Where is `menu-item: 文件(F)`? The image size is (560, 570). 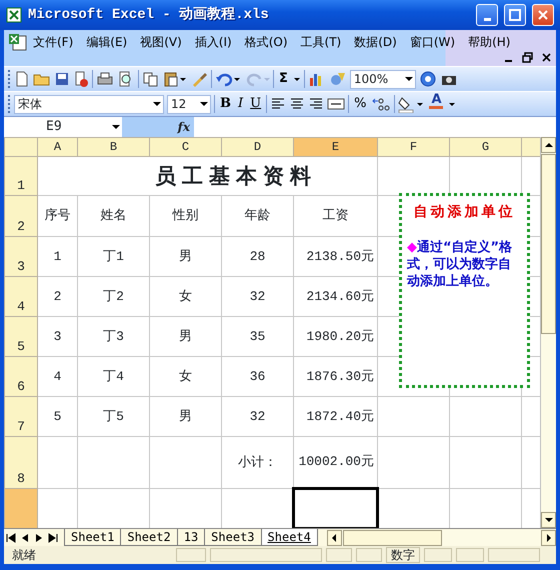
menu-item: 文件(F) is located at coordinates (53, 42).